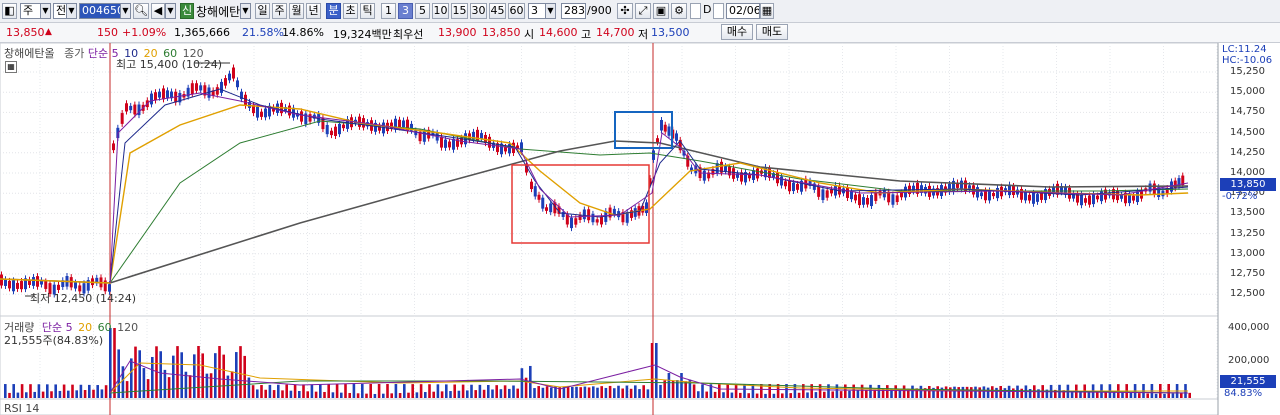 The height and width of the screenshot is (415, 1280). Describe the element at coordinates (457, 32) in the screenshot. I see `best-ask: 13,900` at that location.